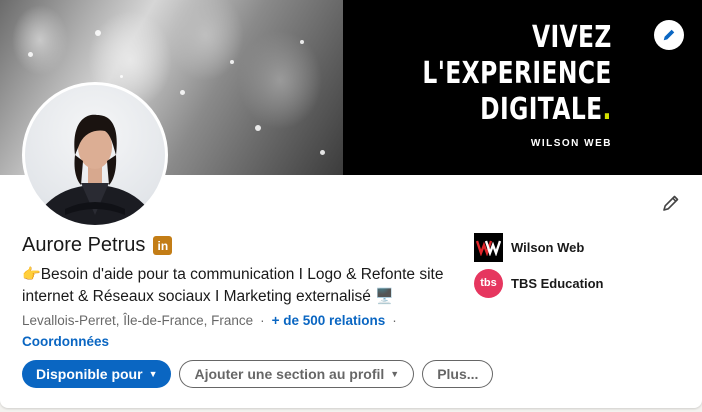  I want to click on contact-info-link: Coordonnées, so click(65, 341).